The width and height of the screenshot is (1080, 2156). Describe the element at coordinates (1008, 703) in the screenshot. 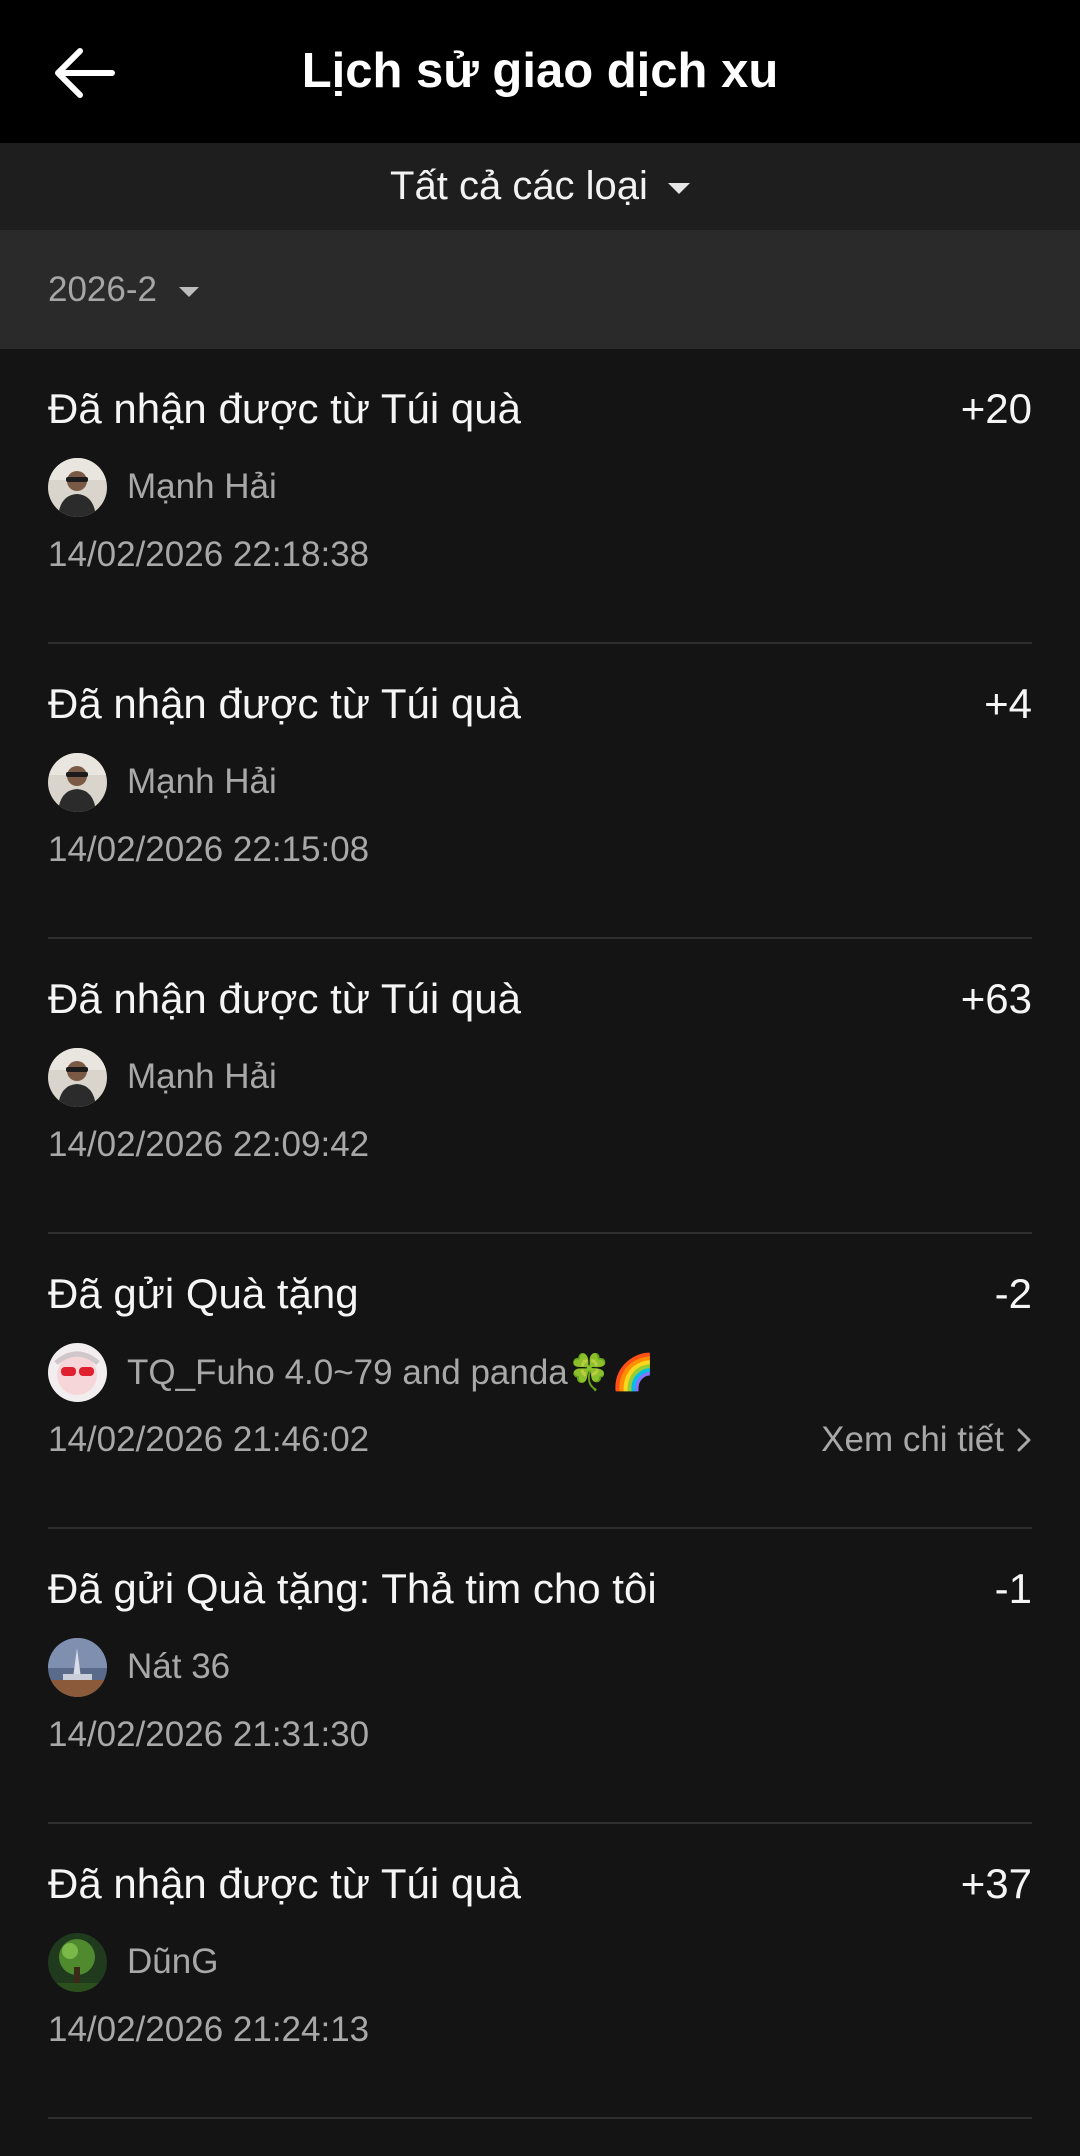

I see `transaction-amount: +4` at that location.